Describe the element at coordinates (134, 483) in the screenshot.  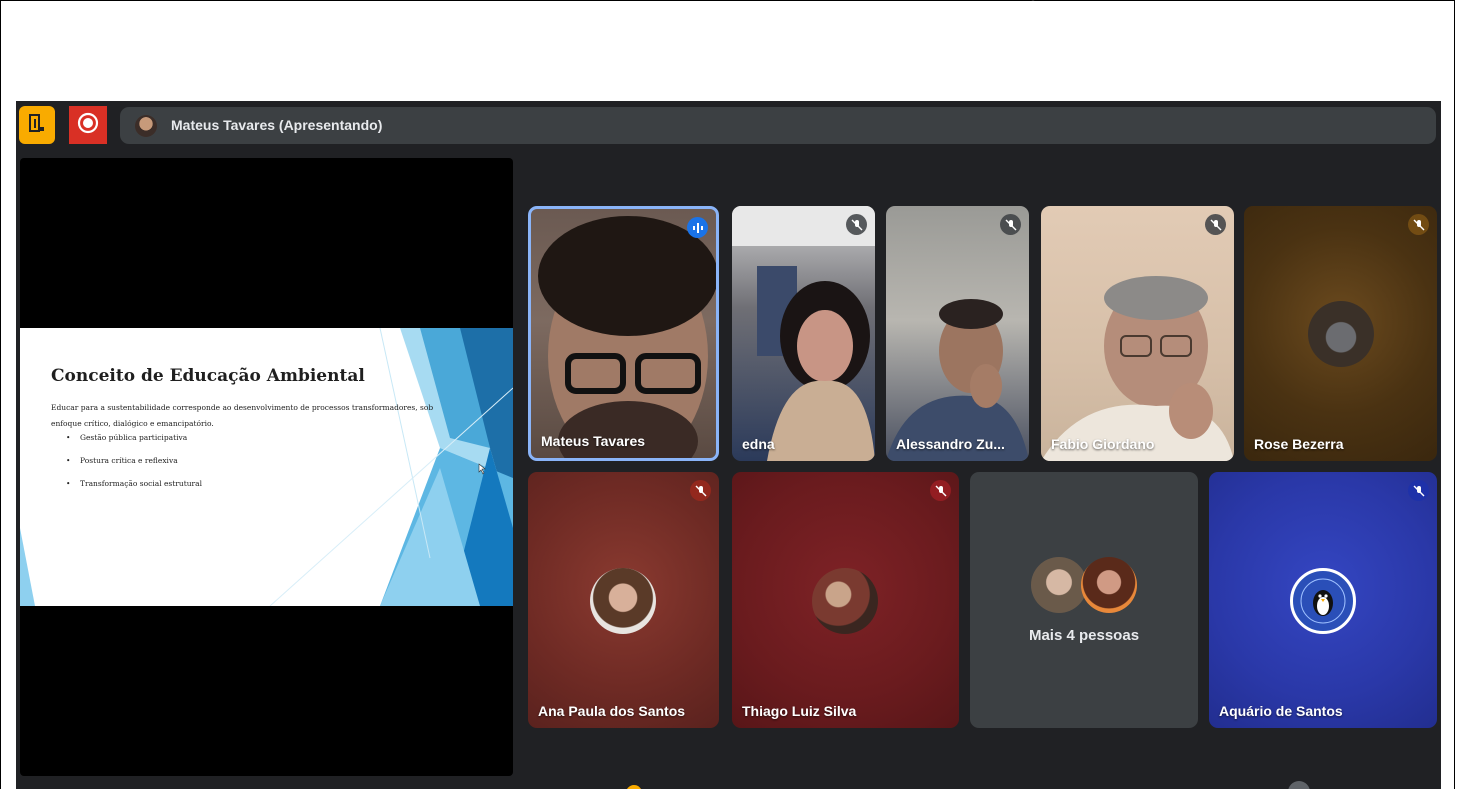
I see `slide-bullet: • Transformação social estrutural` at that location.